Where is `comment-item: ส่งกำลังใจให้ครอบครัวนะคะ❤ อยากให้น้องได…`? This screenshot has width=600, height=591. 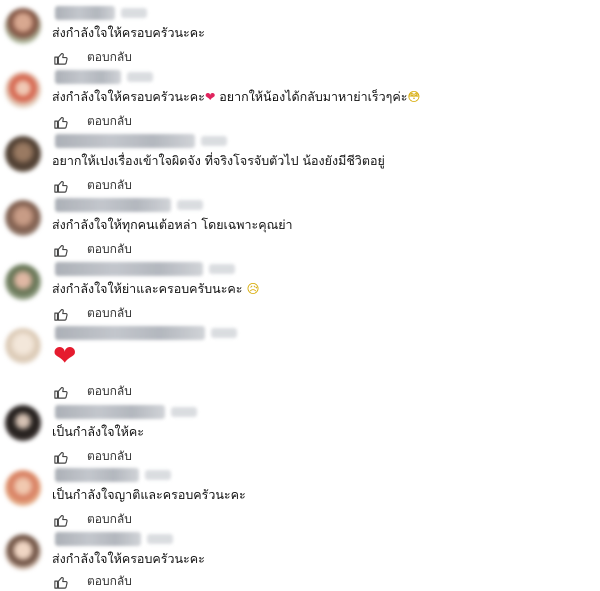
comment-item: ส่งกำลังใจให้ครอบครัวนะคะ❤ อยากให้น้องได… is located at coordinates (300, 100).